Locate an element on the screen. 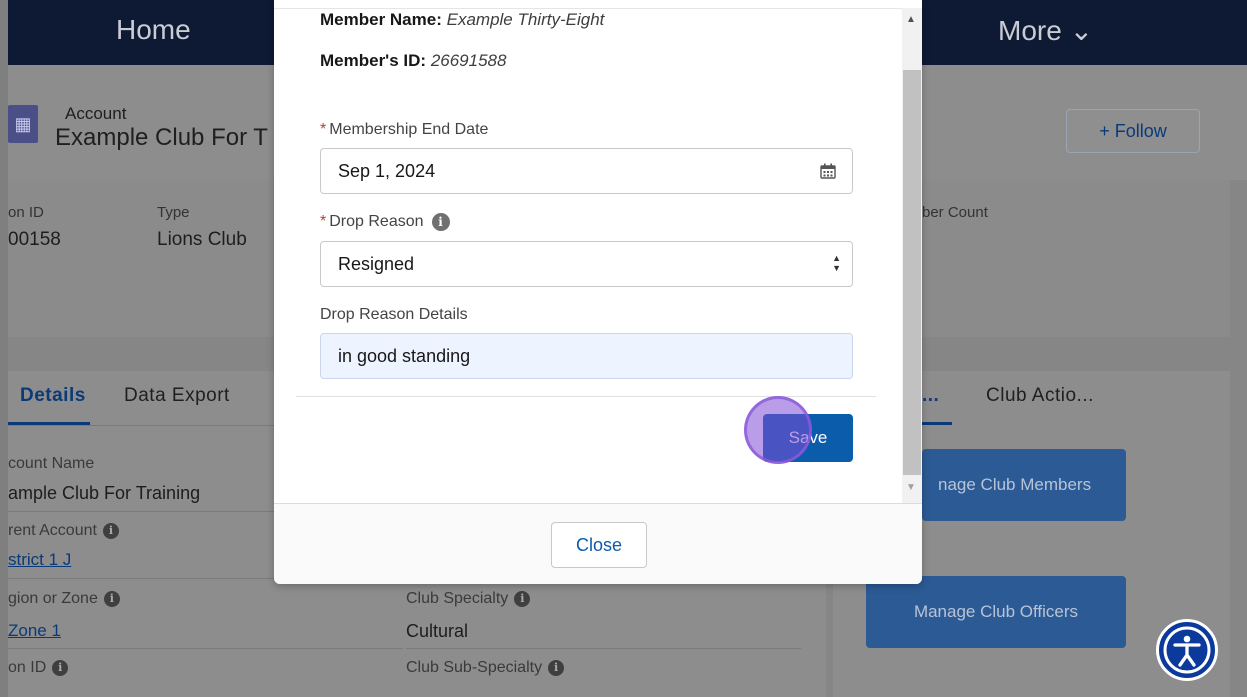 This screenshot has width=1247, height=697. end-date-label-text: Membership End Date is located at coordinates (409, 129).